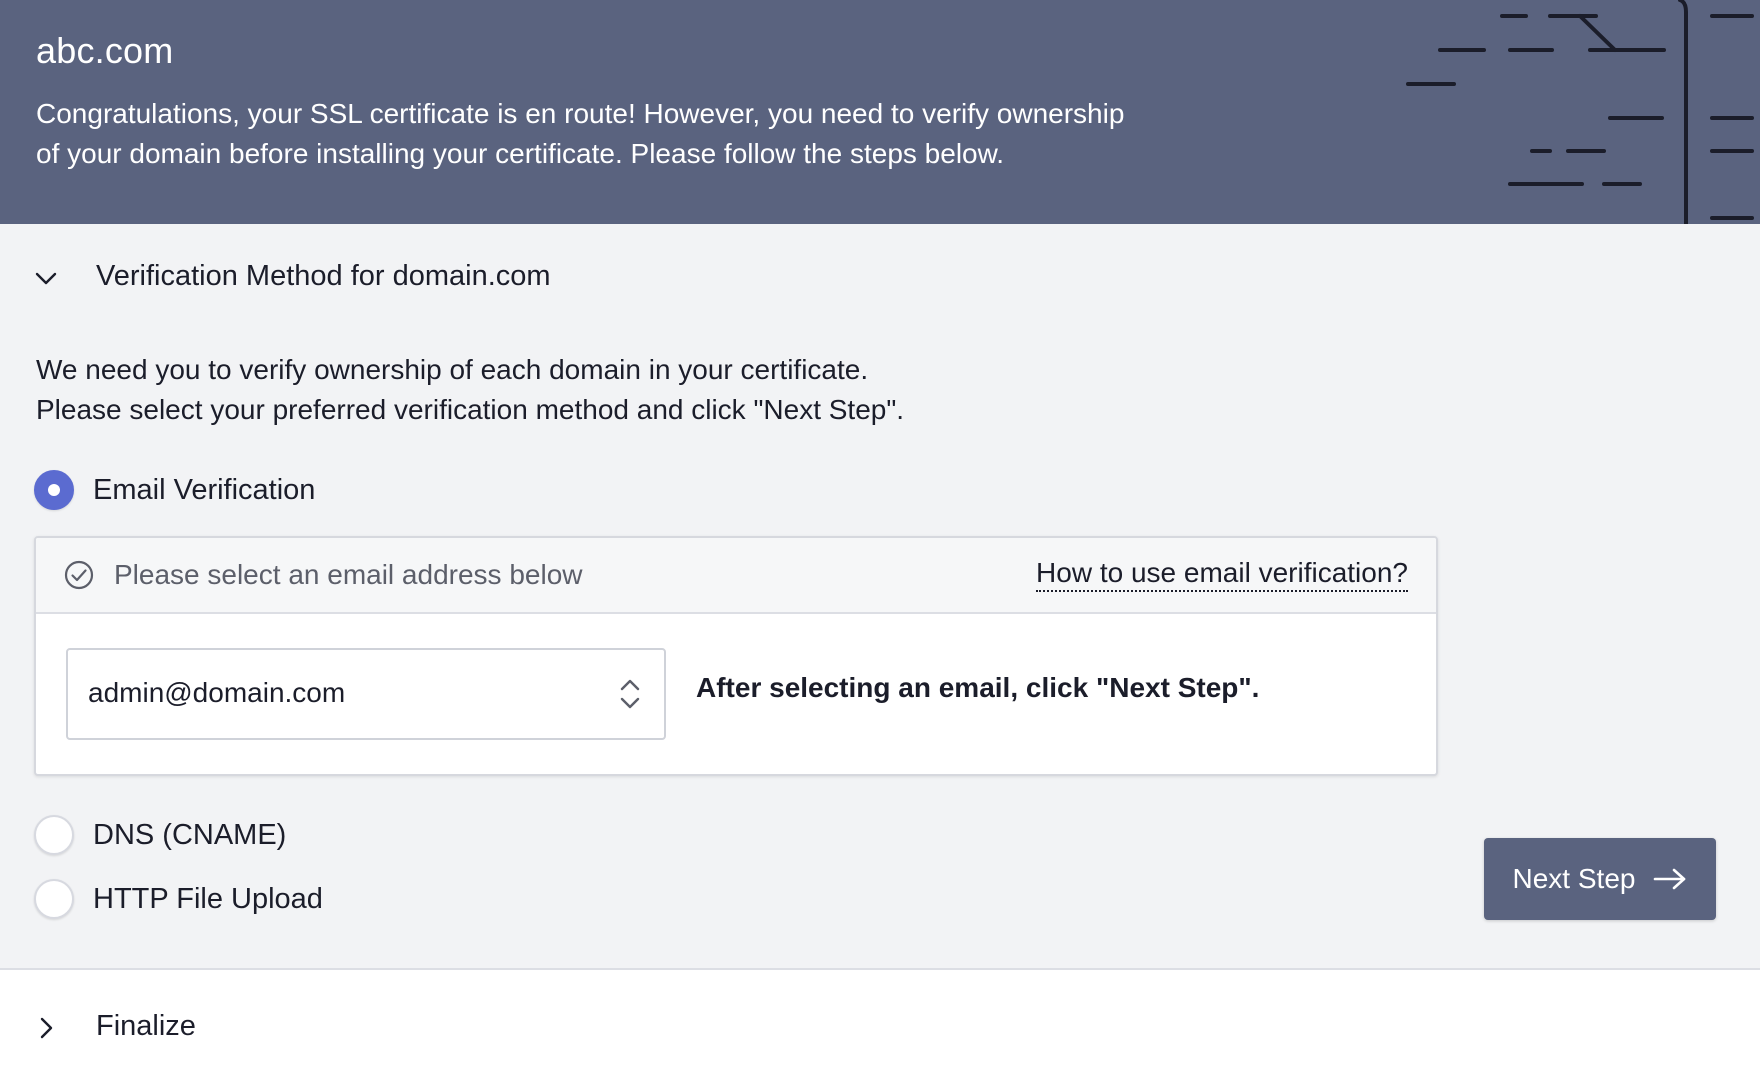 The height and width of the screenshot is (1080, 1760). I want to click on email-verification-radio, so click(54, 490).